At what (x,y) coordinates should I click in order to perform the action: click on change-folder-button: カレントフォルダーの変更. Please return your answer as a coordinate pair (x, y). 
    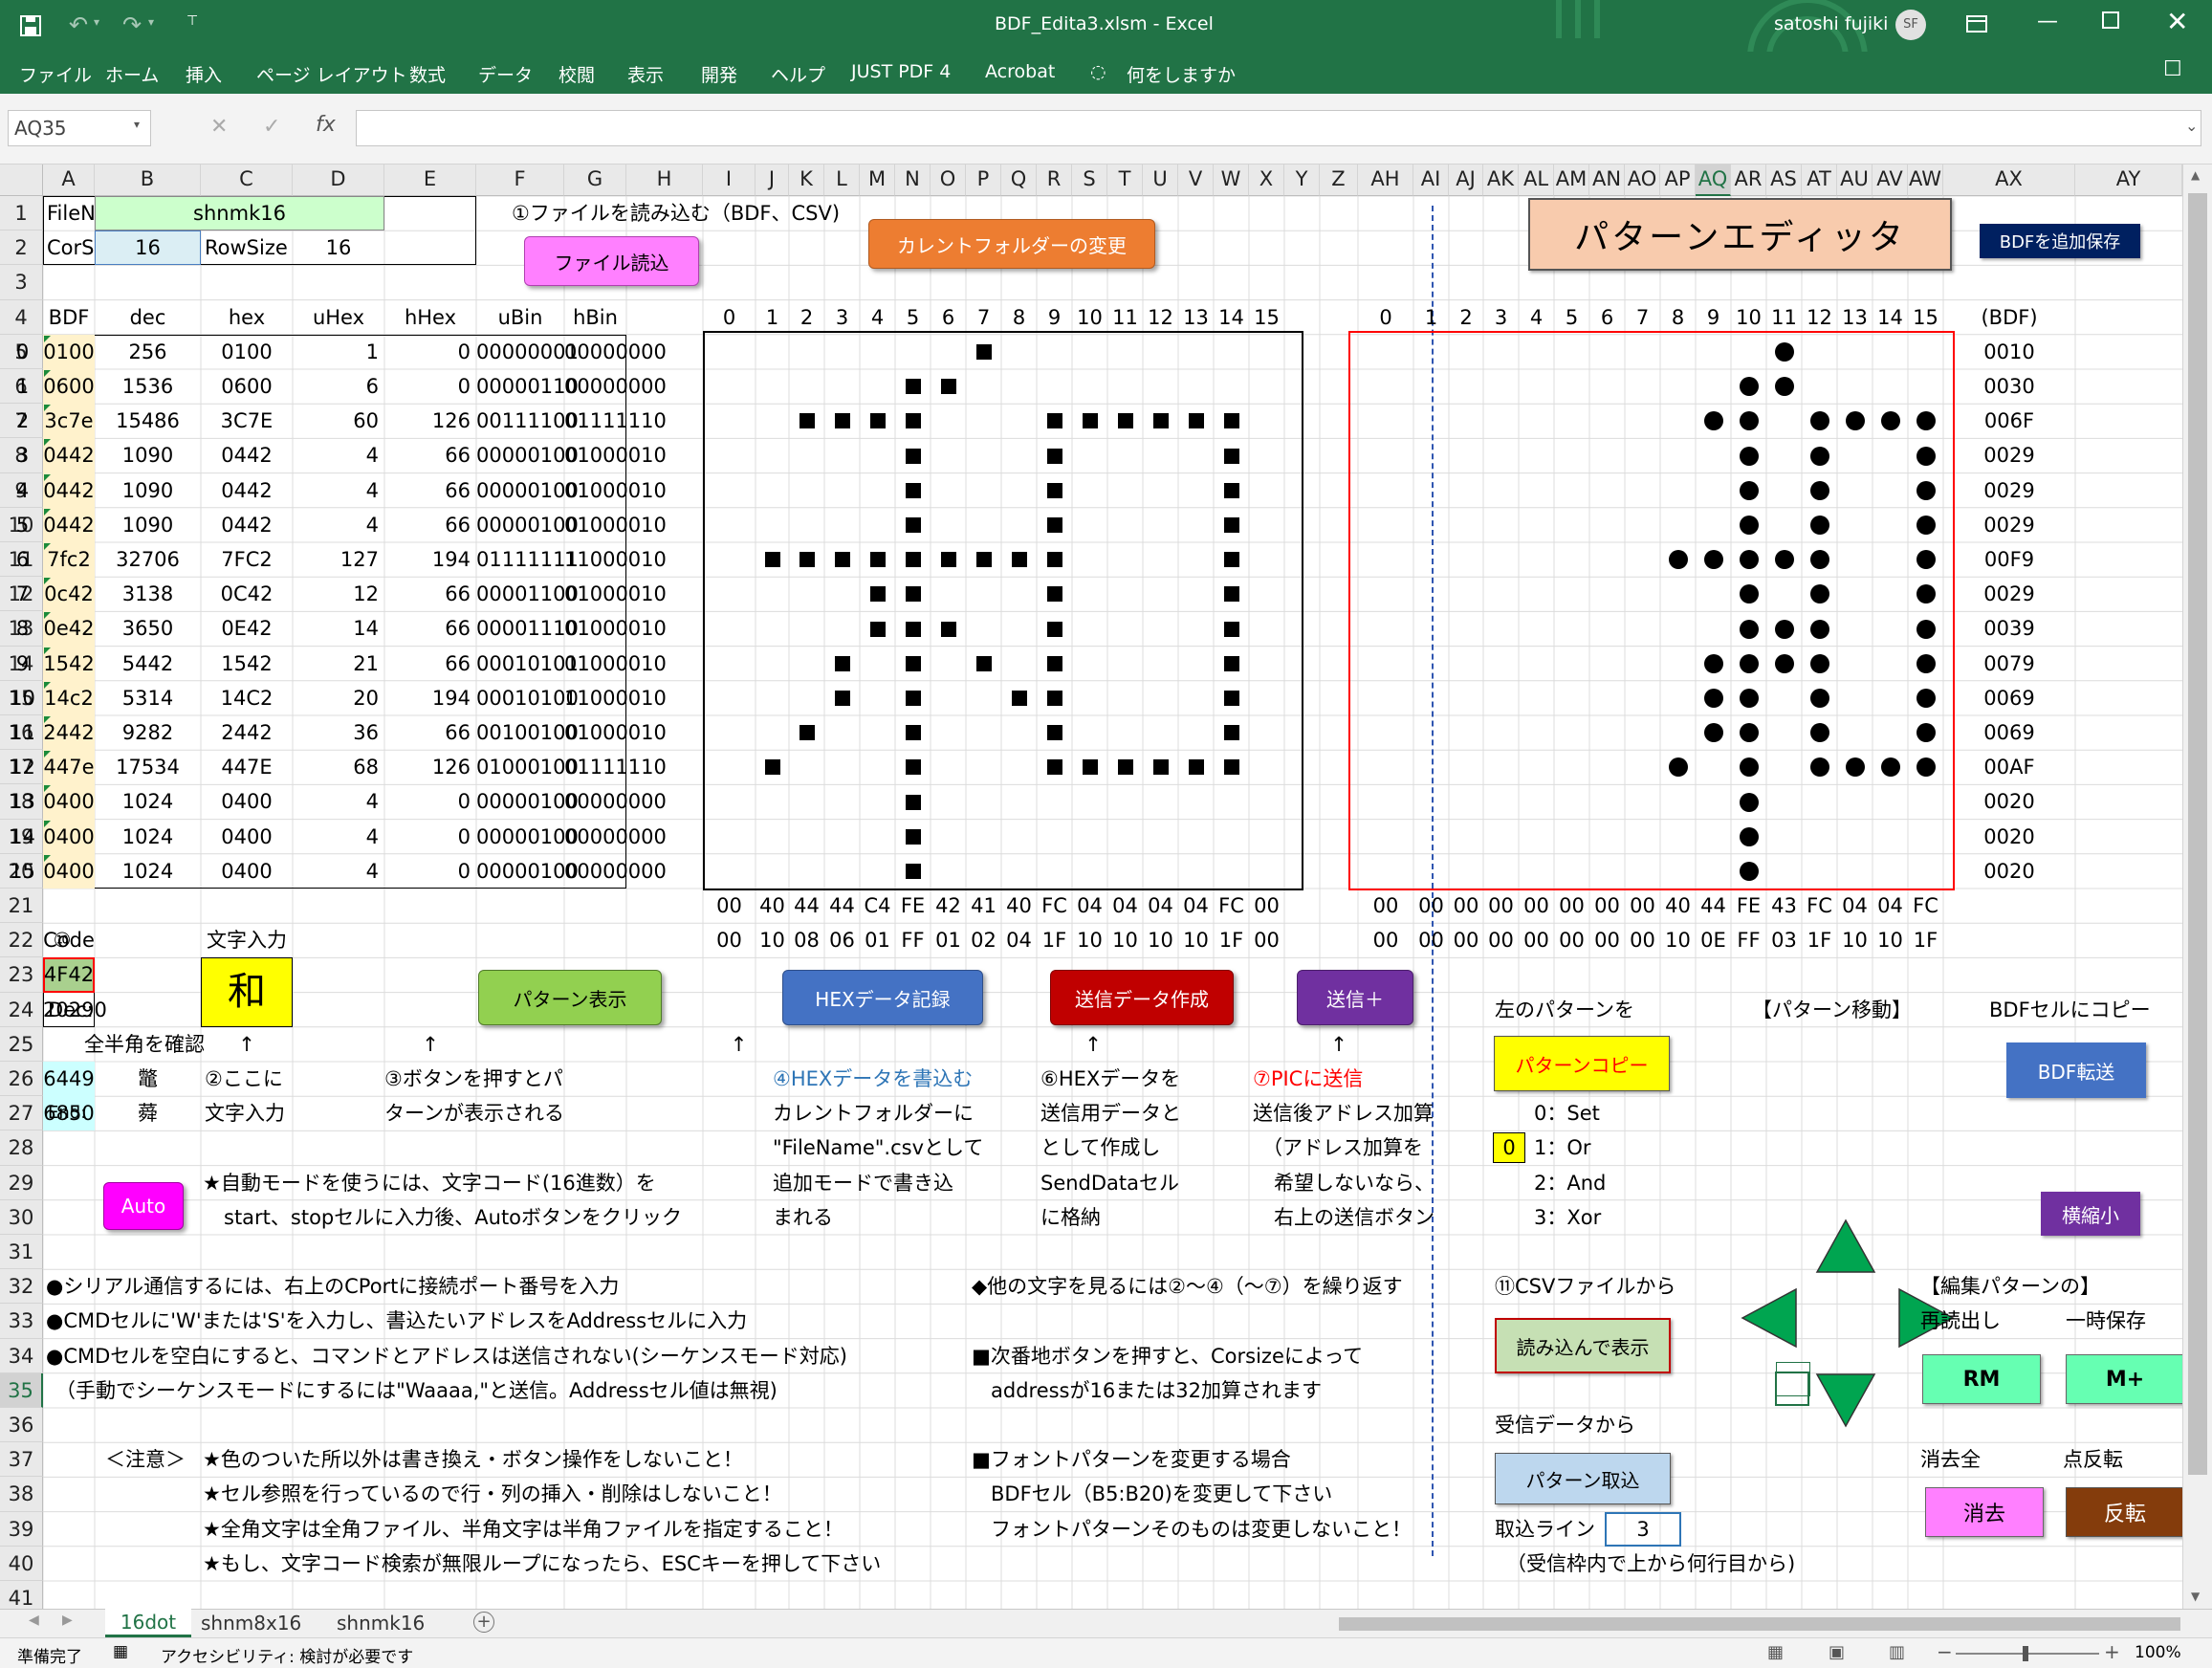
    Looking at the image, I should click on (1011, 244).